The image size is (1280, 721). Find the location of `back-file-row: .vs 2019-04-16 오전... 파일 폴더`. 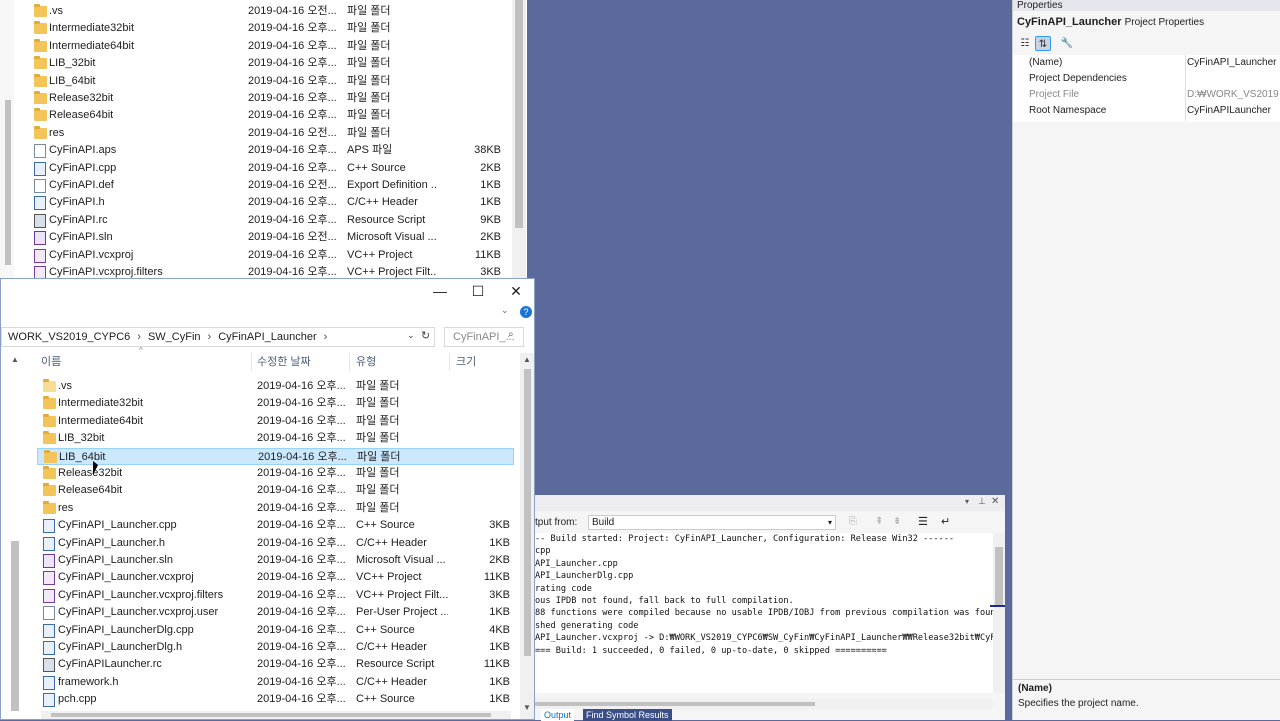

back-file-row: .vs 2019-04-16 오전... 파일 폴더 is located at coordinates (255, 11).